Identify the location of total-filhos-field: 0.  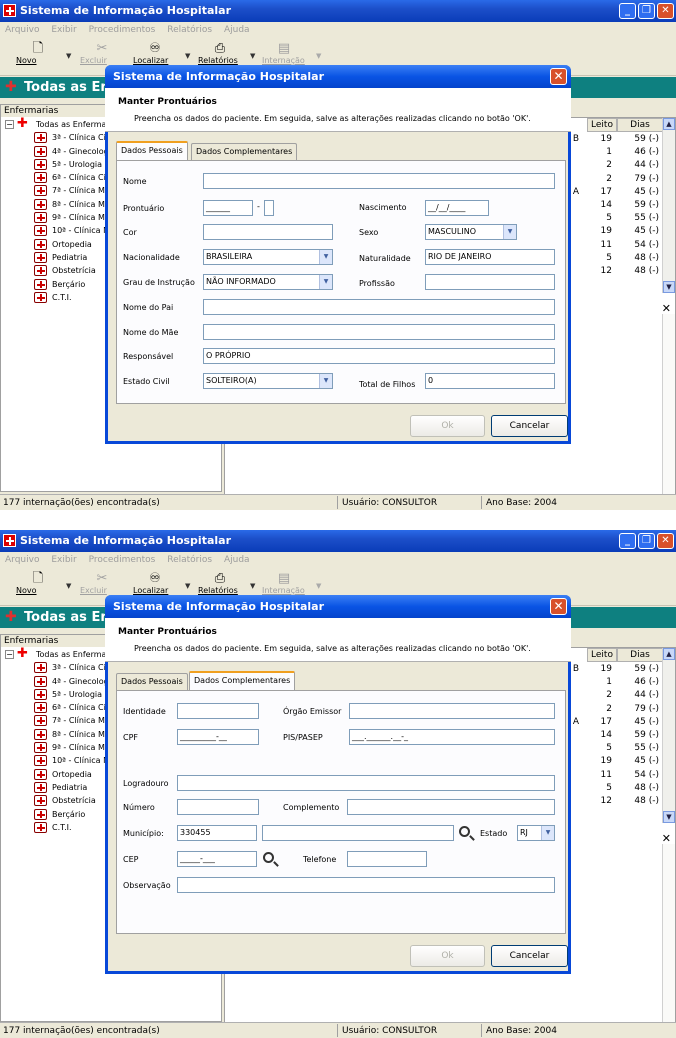
(490, 381).